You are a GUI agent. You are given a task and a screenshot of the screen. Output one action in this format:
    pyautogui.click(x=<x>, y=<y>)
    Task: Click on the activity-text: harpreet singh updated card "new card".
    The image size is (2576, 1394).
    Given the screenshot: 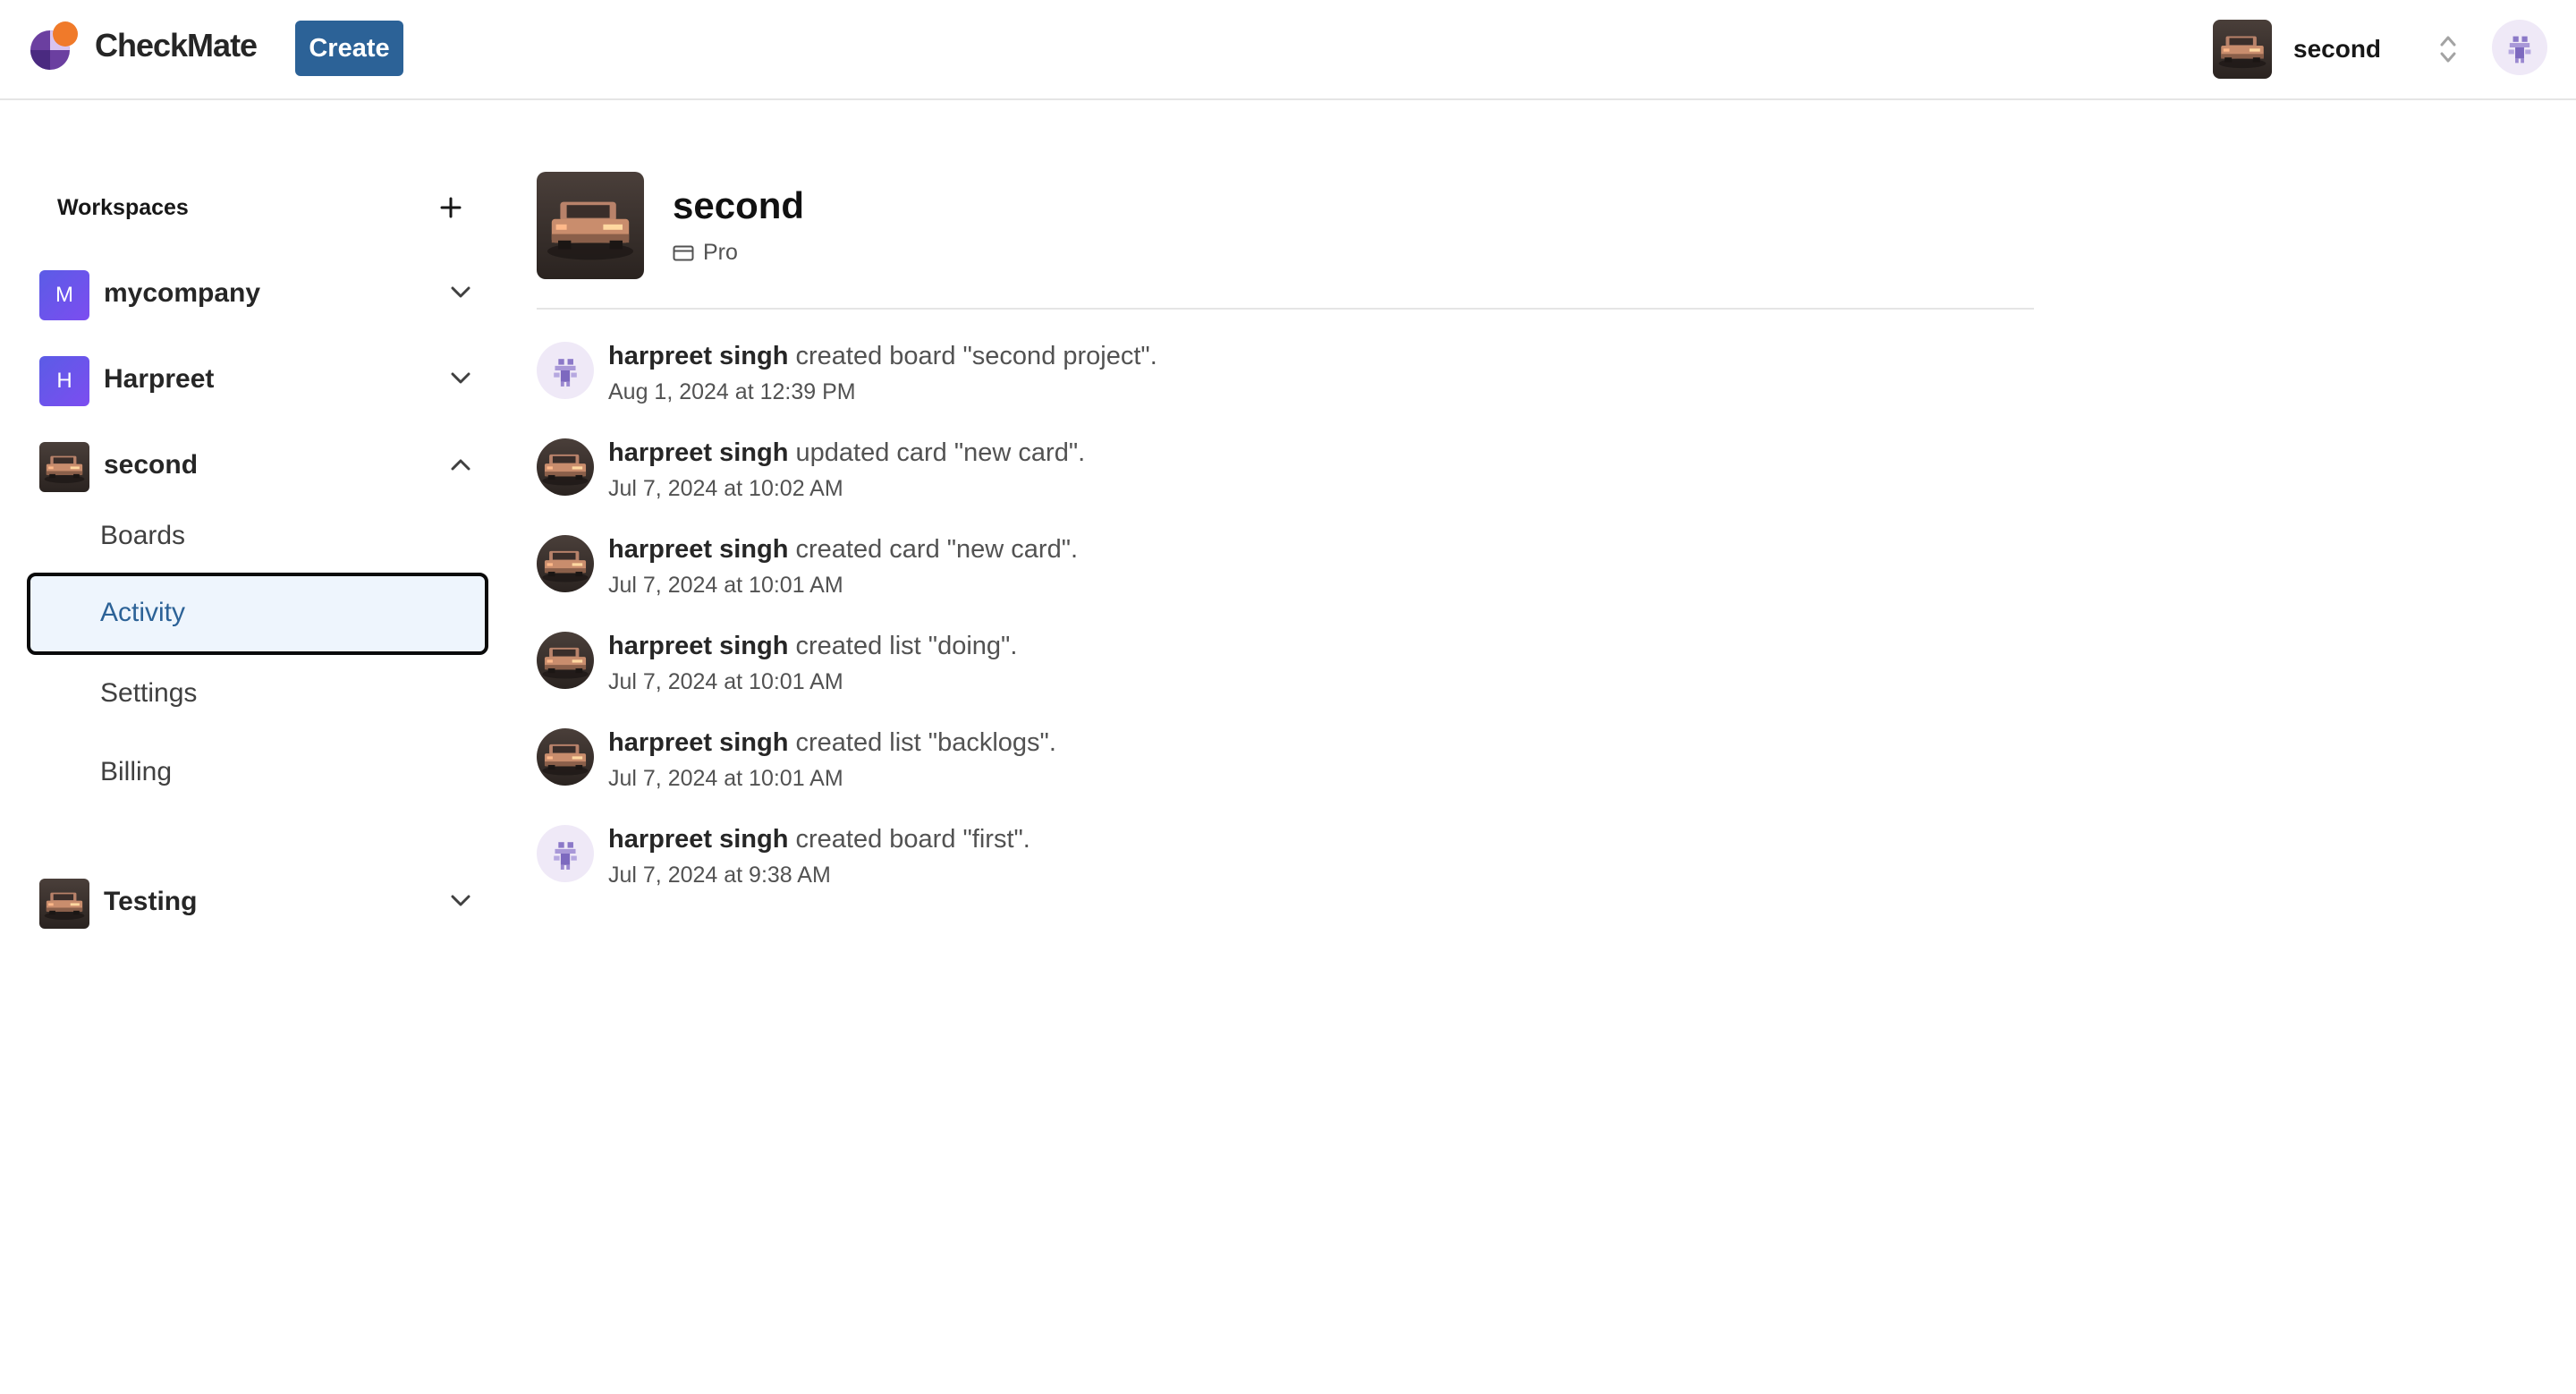 What is the action you would take?
    pyautogui.click(x=846, y=453)
    